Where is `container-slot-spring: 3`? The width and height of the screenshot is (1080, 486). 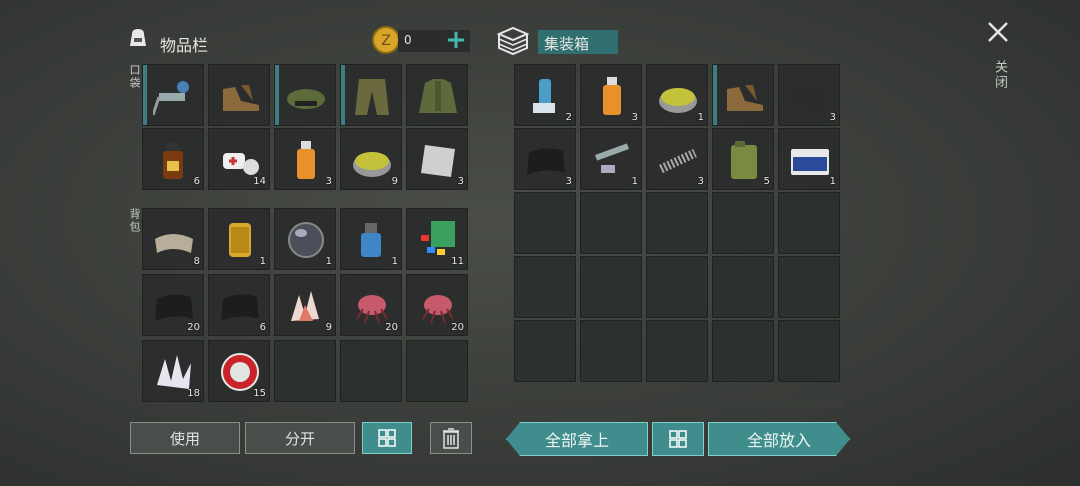 container-slot-spring: 3 is located at coordinates (677, 159).